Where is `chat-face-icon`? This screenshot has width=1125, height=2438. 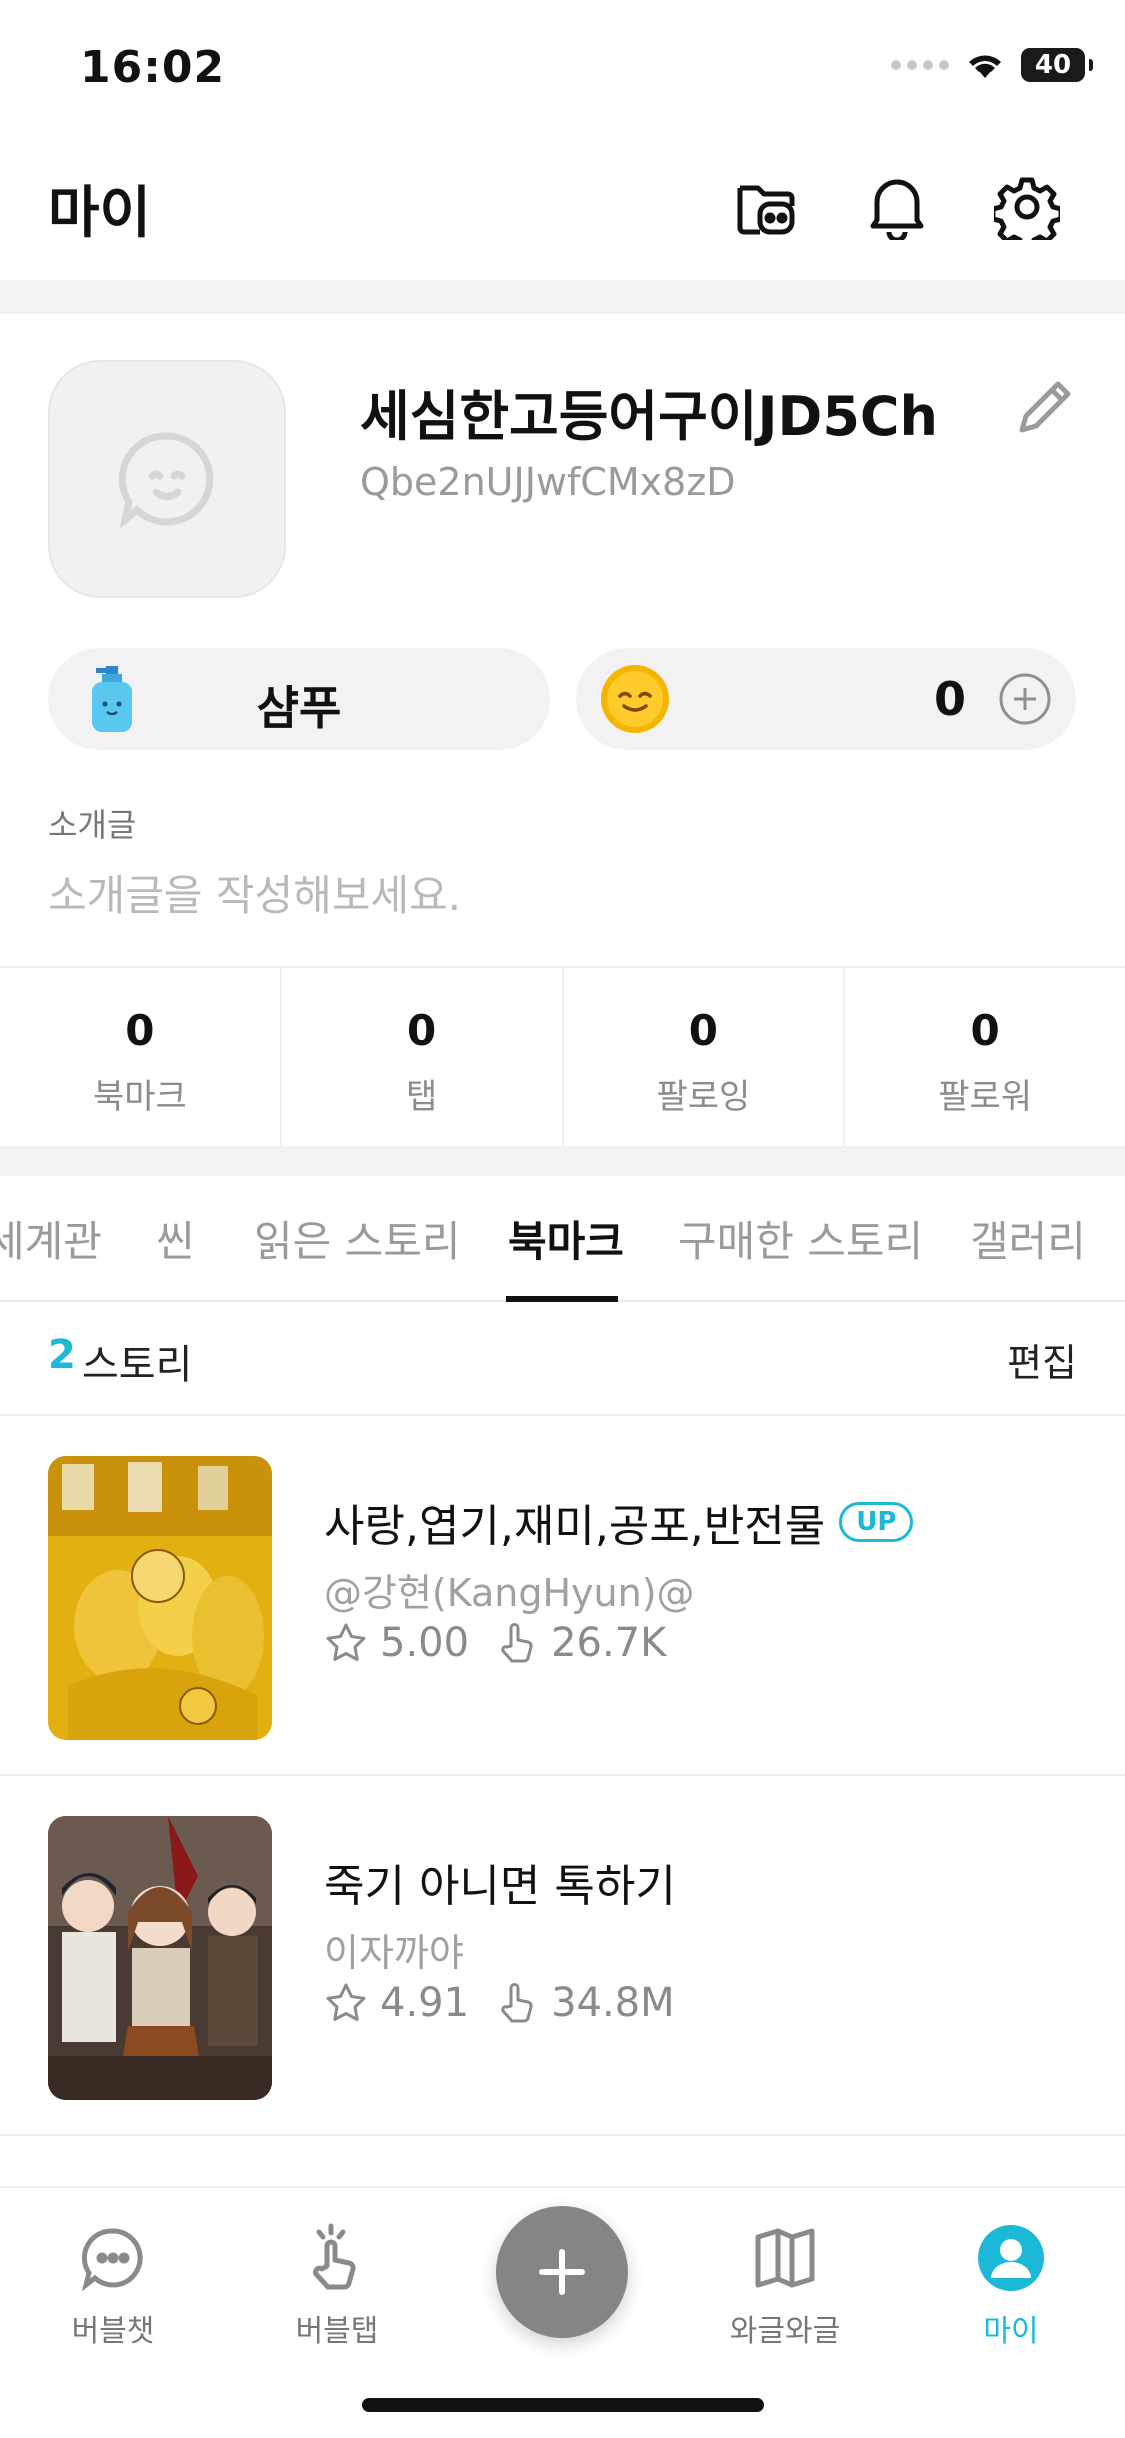
chat-face-icon is located at coordinates (166, 481).